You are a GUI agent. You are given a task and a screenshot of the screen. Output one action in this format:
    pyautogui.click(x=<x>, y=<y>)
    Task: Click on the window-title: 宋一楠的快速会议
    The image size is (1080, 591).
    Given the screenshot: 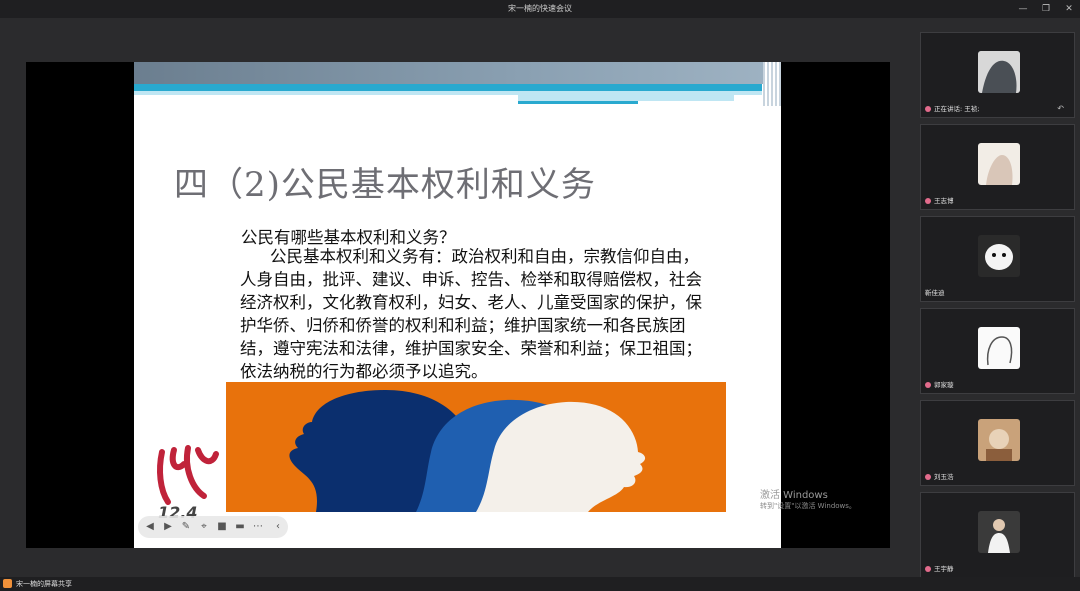 What is the action you would take?
    pyautogui.click(x=540, y=8)
    